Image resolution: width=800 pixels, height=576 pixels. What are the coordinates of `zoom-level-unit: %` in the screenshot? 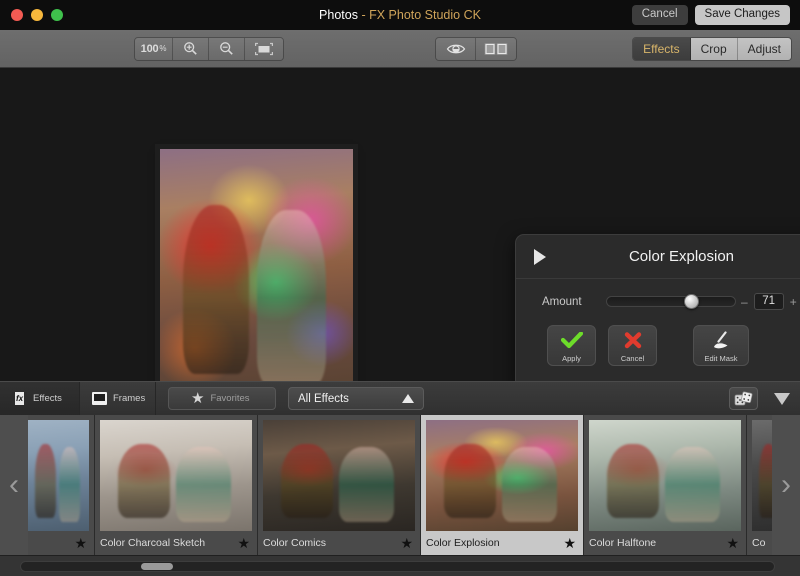 It's located at (163, 48).